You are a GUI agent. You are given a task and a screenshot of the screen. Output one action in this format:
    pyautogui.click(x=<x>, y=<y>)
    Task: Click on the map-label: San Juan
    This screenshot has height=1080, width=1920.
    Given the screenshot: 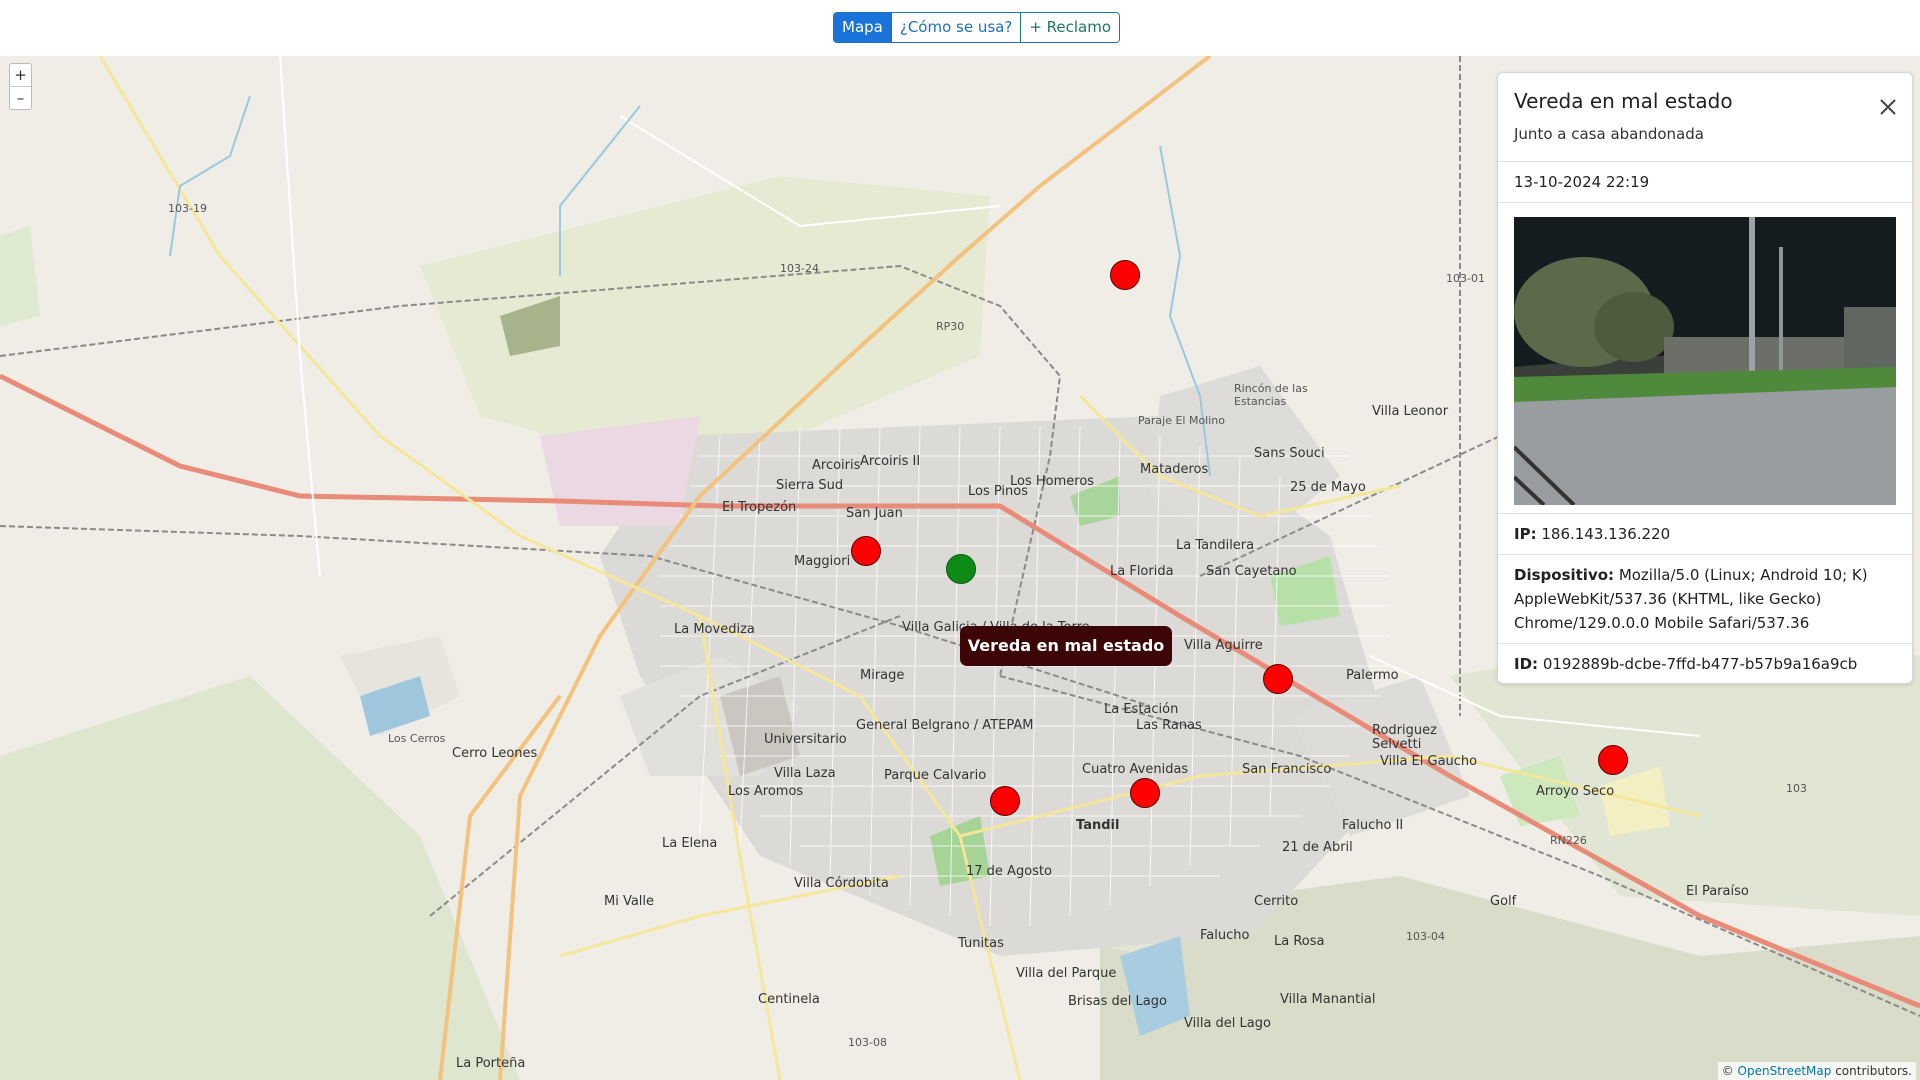 What is the action you would take?
    pyautogui.click(x=874, y=513)
    